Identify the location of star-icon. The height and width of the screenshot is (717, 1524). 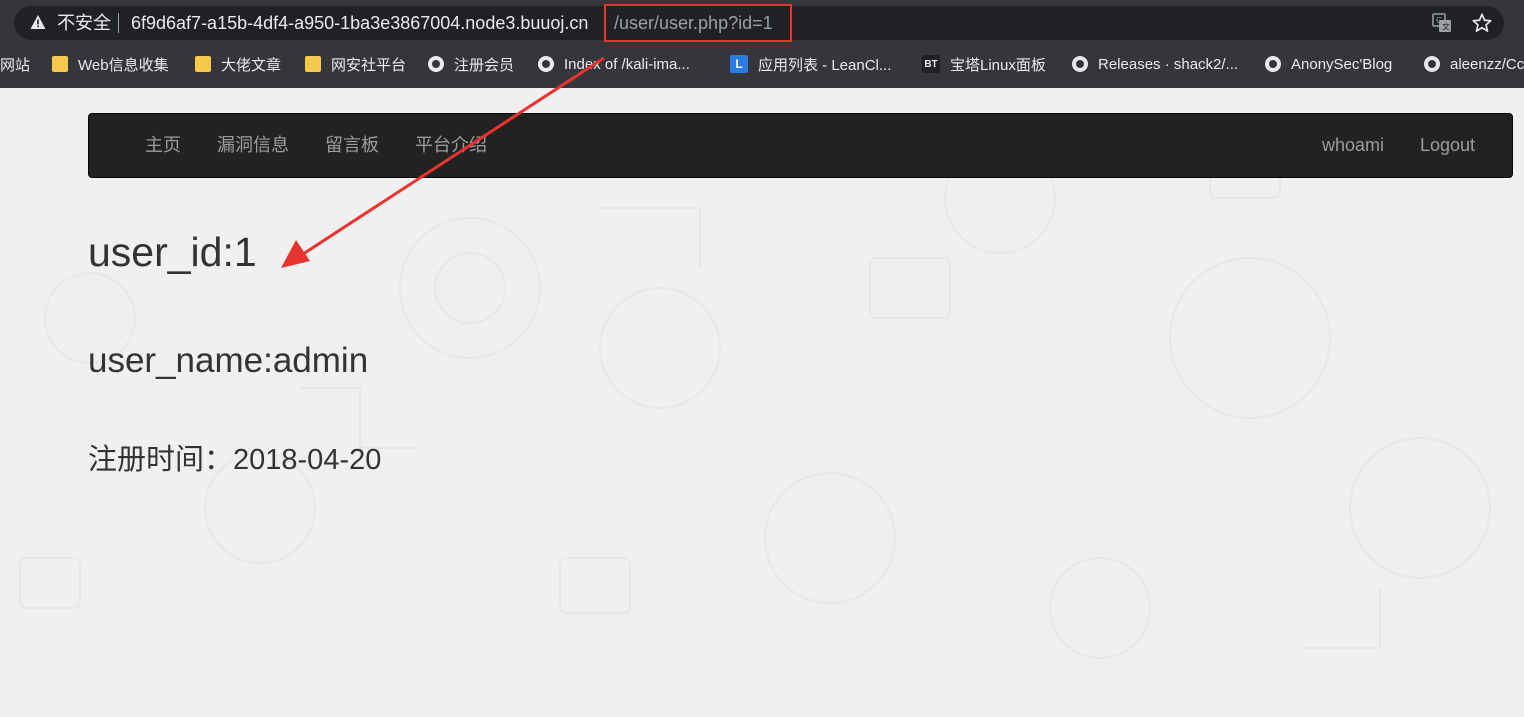
(1482, 23).